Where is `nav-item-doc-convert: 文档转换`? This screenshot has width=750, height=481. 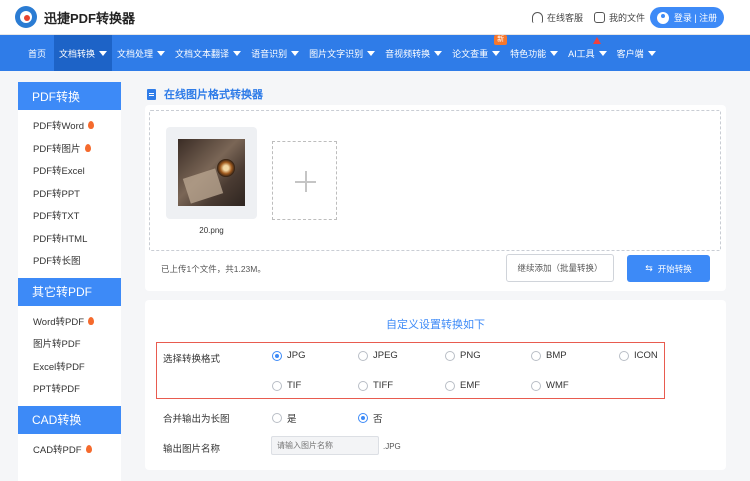 nav-item-doc-convert: 文档转换 is located at coordinates (83, 53).